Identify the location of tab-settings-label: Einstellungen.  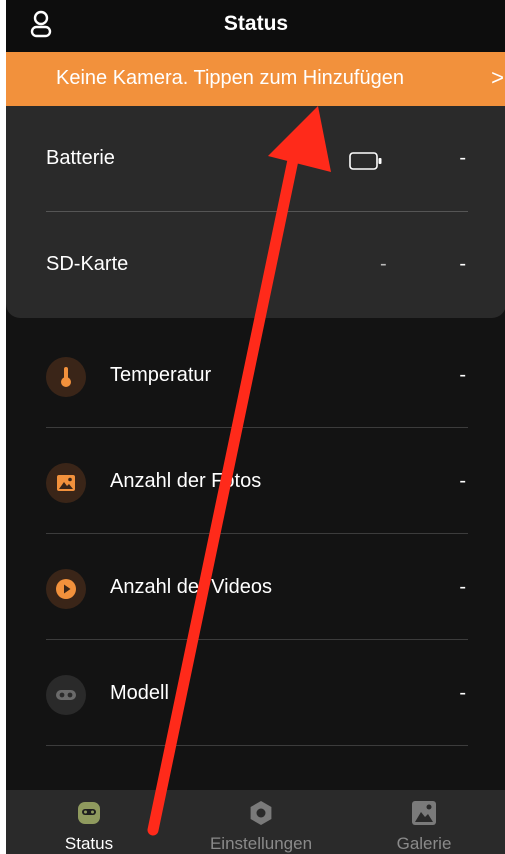
(261, 843).